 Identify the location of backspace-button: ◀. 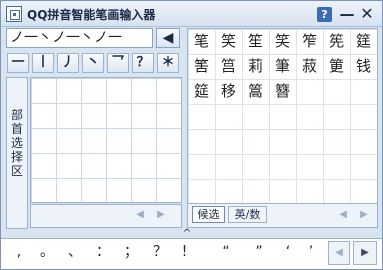
(168, 38).